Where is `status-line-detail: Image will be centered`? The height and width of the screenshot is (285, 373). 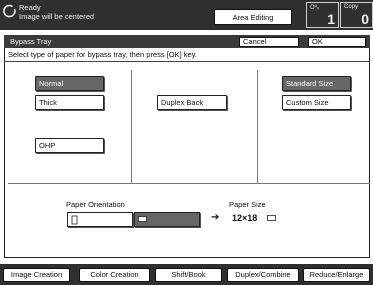
status-line-detail: Image will be centered is located at coordinates (57, 16).